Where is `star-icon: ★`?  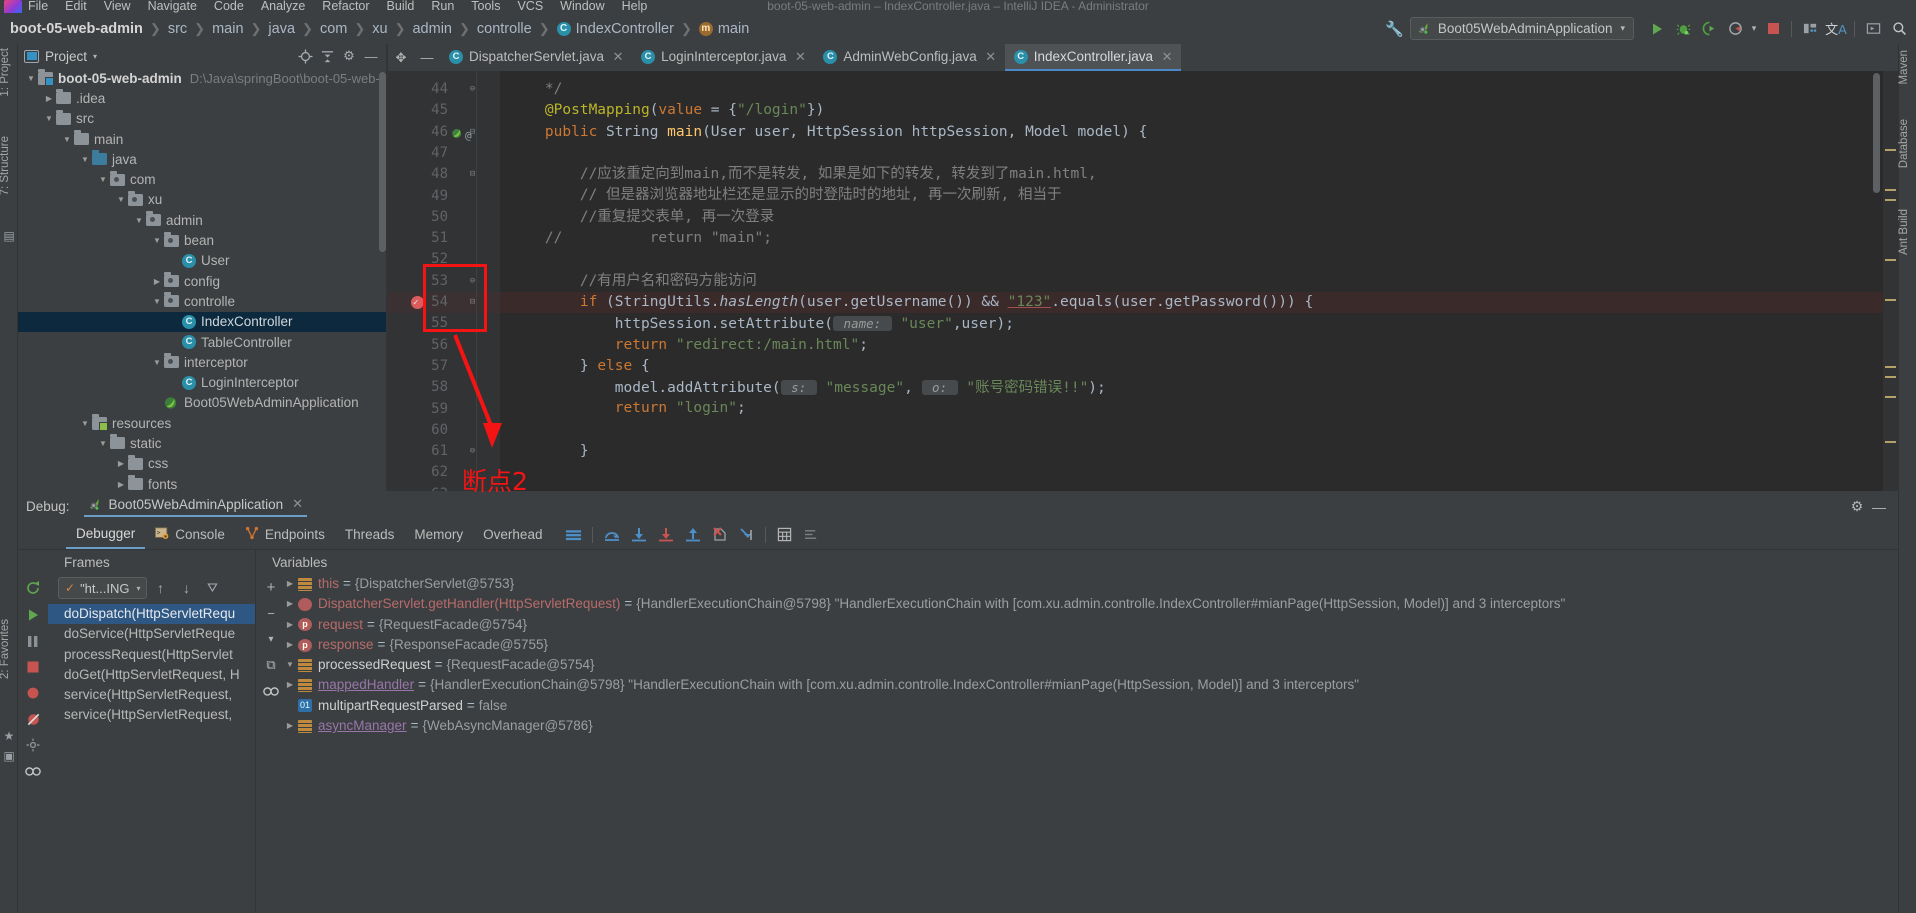
star-icon: ★ is located at coordinates (9, 736).